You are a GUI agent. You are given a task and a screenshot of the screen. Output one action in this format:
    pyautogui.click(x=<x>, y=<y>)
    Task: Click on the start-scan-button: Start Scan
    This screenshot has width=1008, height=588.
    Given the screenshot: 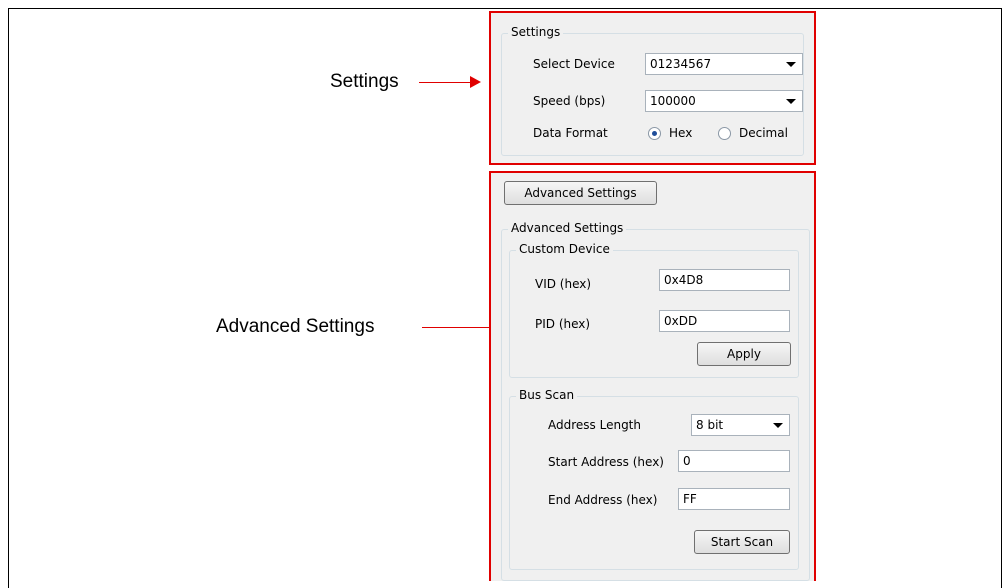 What is the action you would take?
    pyautogui.click(x=742, y=542)
    